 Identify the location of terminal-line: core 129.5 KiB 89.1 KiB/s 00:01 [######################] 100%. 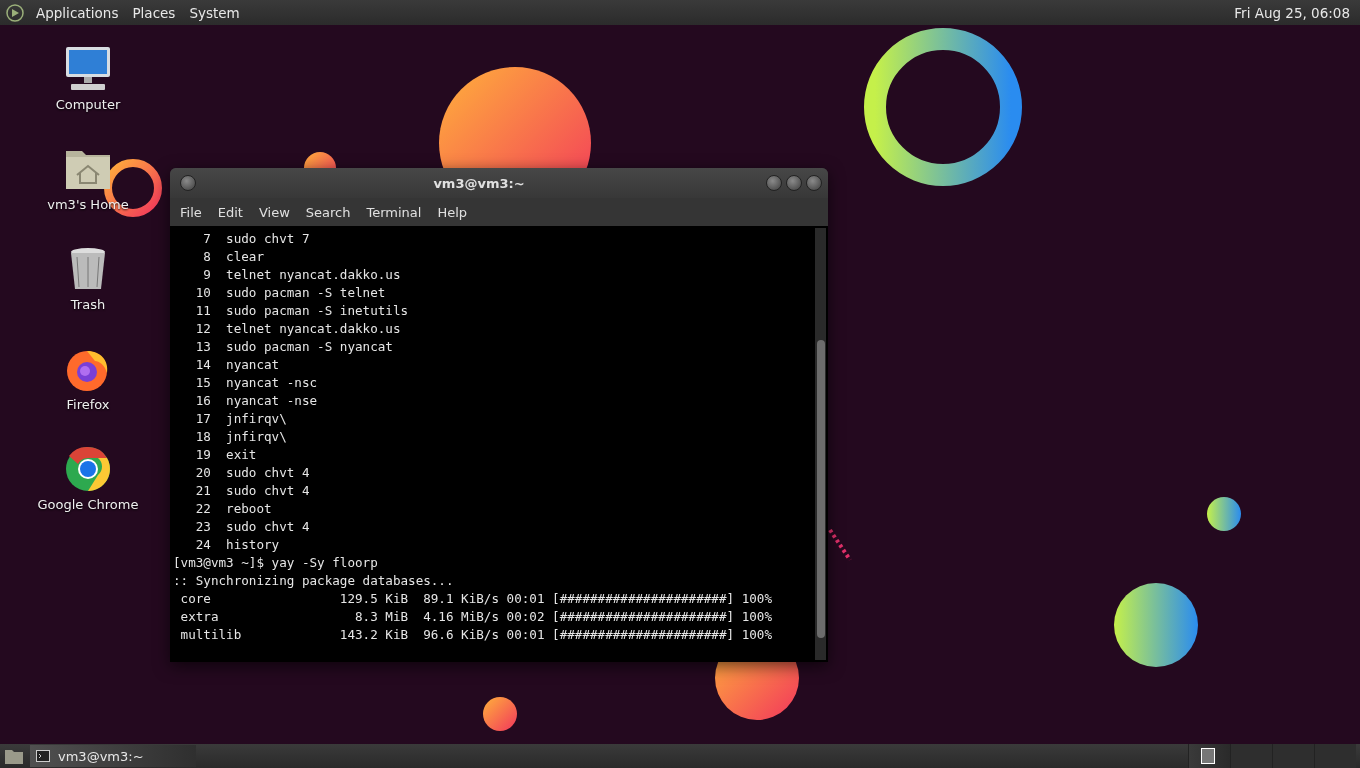
(476, 599).